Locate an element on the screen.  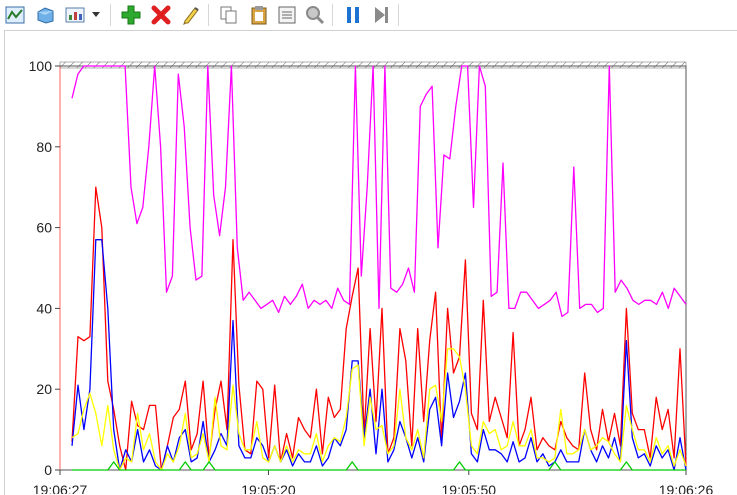
x-tick-label: 19:05:50 is located at coordinates (469, 488).